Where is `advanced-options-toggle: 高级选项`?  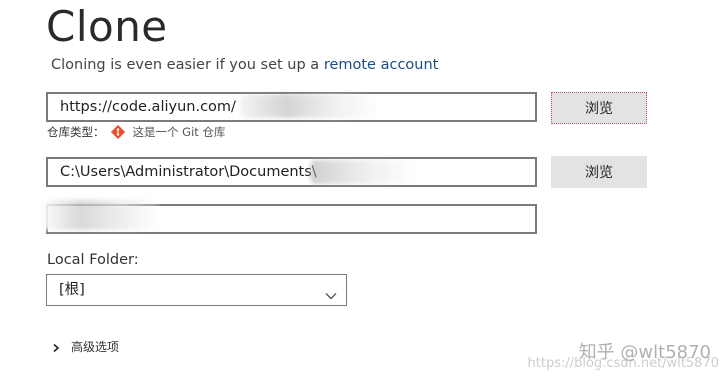 advanced-options-toggle: 高级选项 is located at coordinates (85, 346).